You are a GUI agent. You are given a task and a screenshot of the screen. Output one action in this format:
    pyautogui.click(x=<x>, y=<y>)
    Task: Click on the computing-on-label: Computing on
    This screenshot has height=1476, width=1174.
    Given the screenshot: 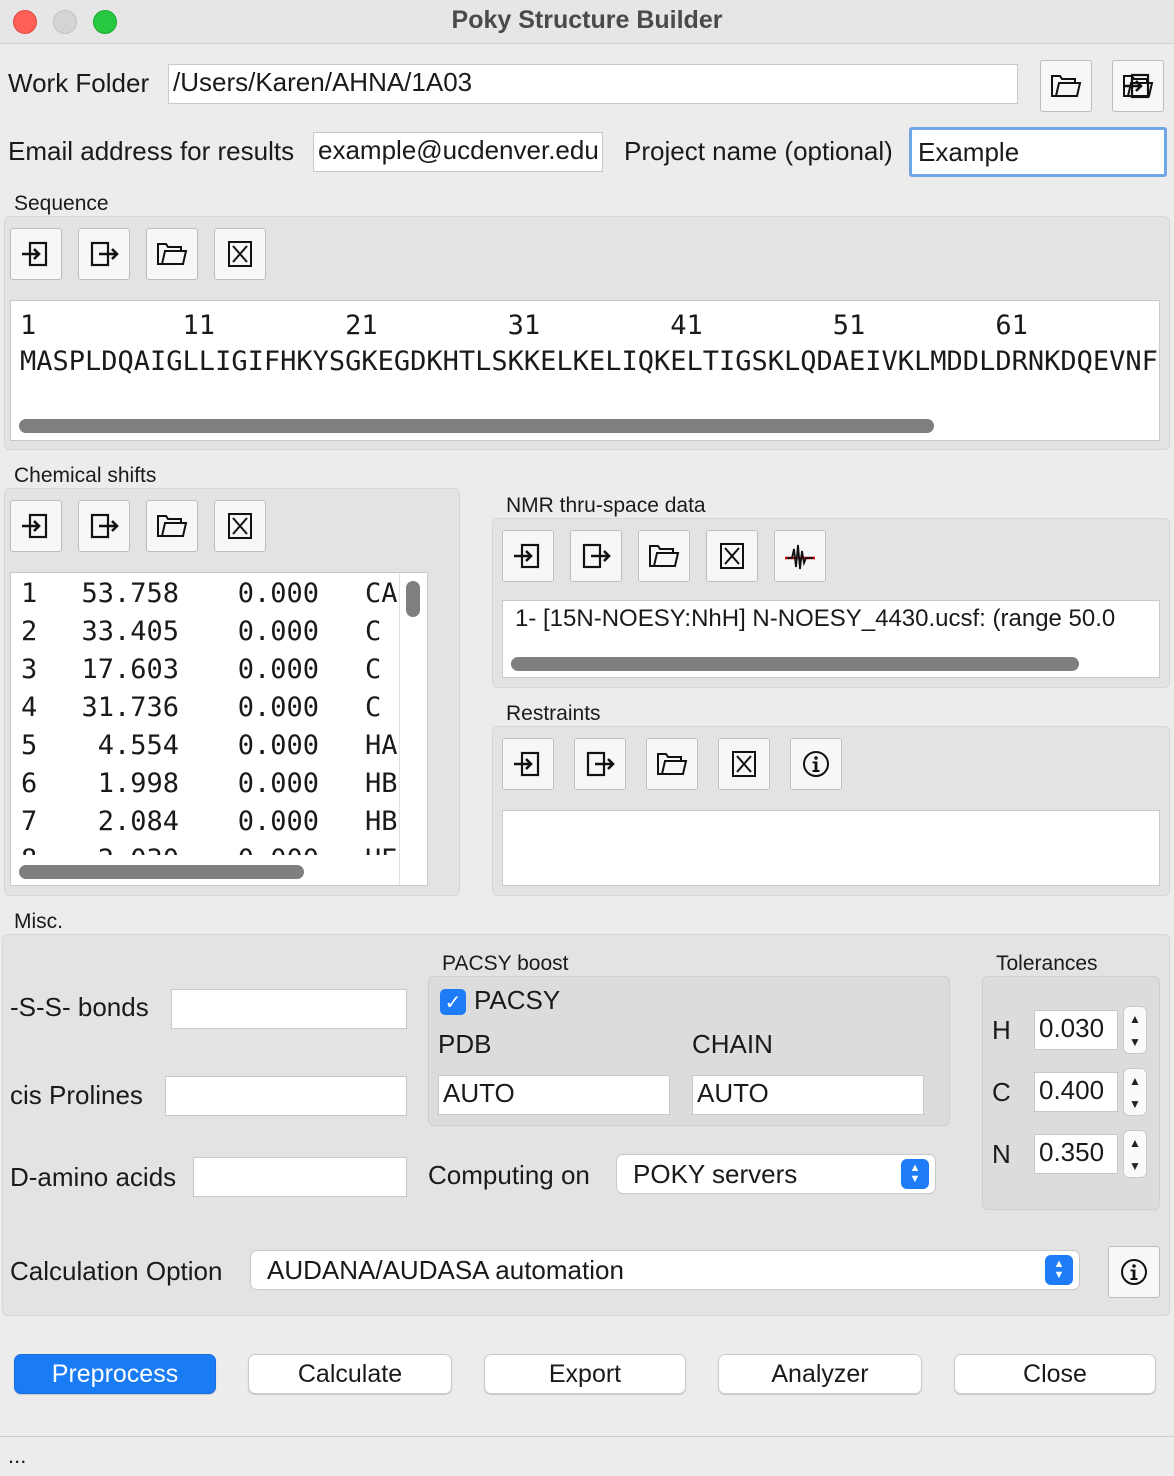 What is the action you would take?
    pyautogui.click(x=509, y=1175)
    